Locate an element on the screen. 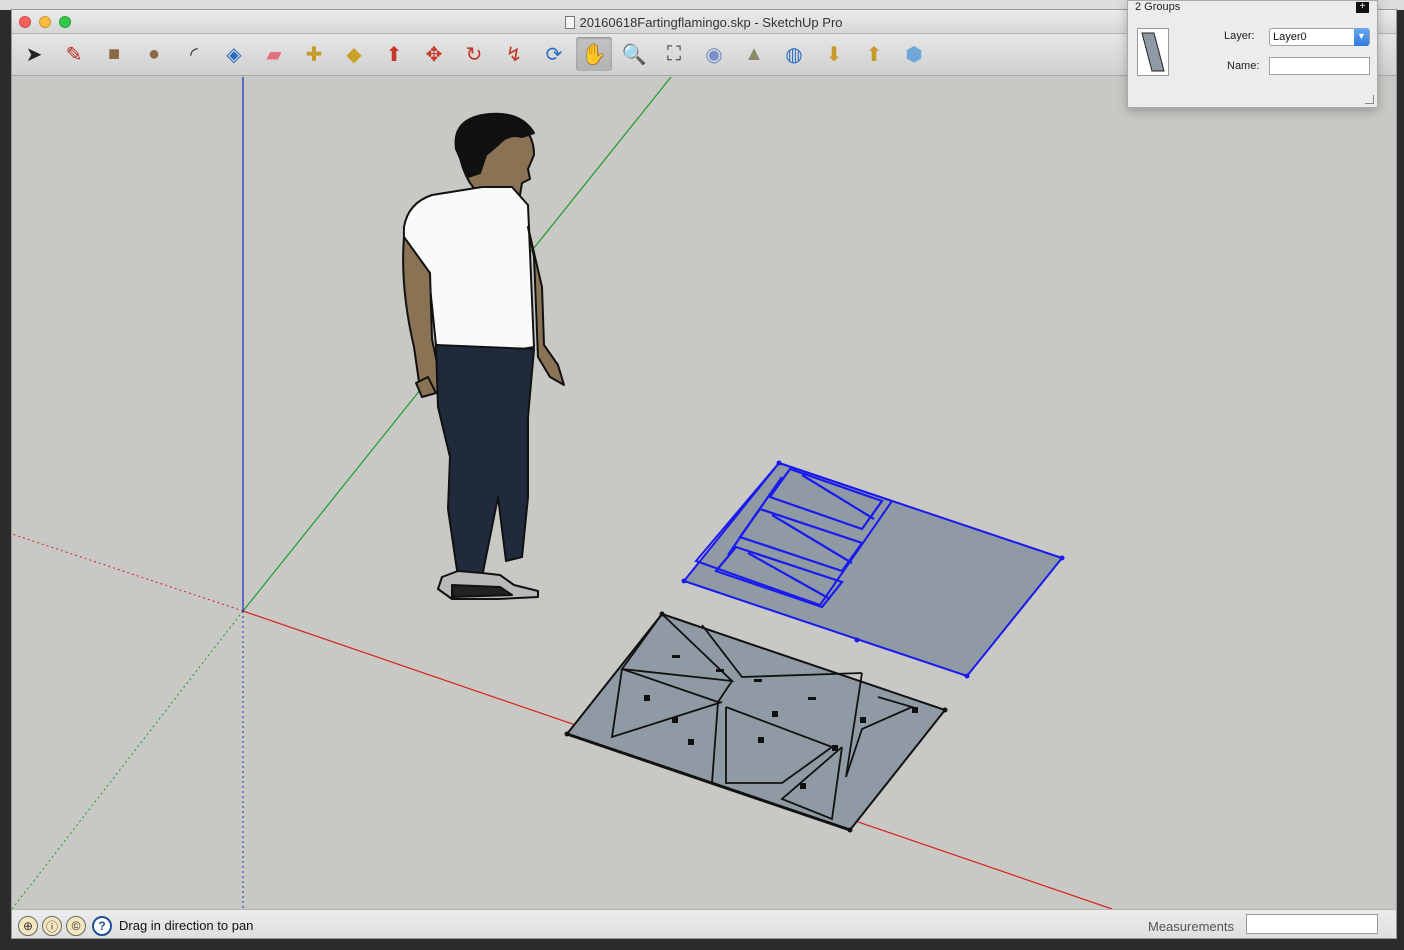 This screenshot has width=1404, height=950. zoom-extents-icon: ⛶ is located at coordinates (674, 53).